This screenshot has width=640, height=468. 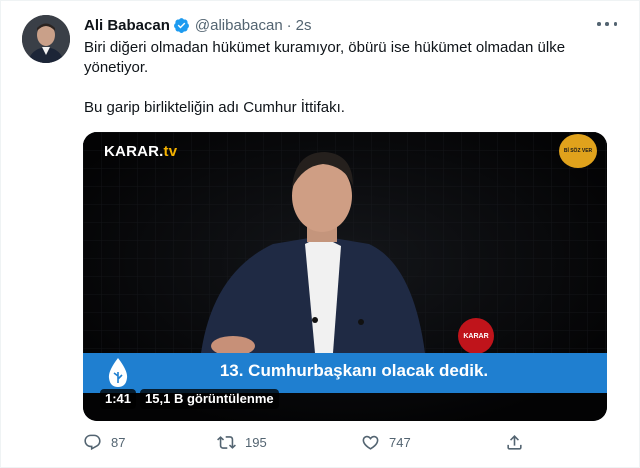 What do you see at coordinates (354, 370) in the screenshot?
I see `video-caption: 13. Cumhurbaşkanı olacak dedik.` at bounding box center [354, 370].